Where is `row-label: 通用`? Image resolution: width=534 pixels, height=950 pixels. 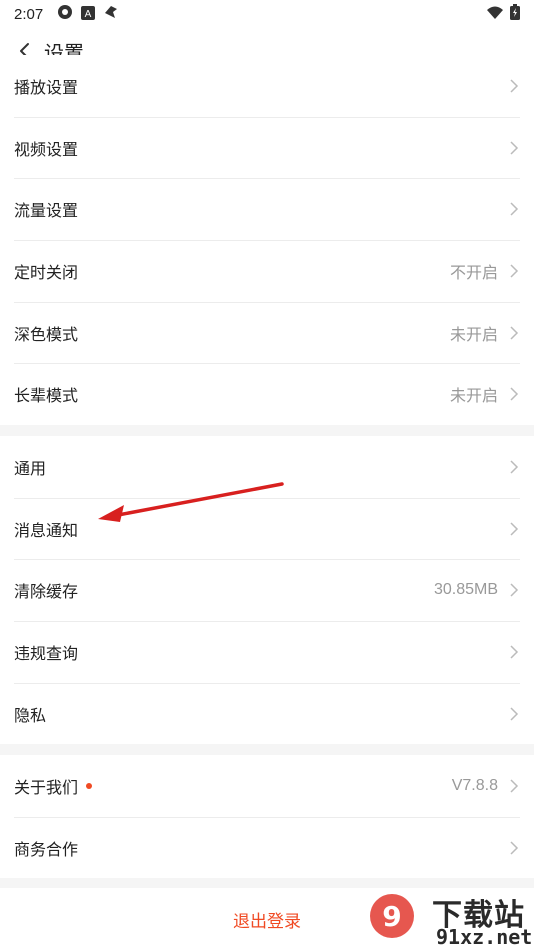
row-label: 通用 is located at coordinates (30, 468).